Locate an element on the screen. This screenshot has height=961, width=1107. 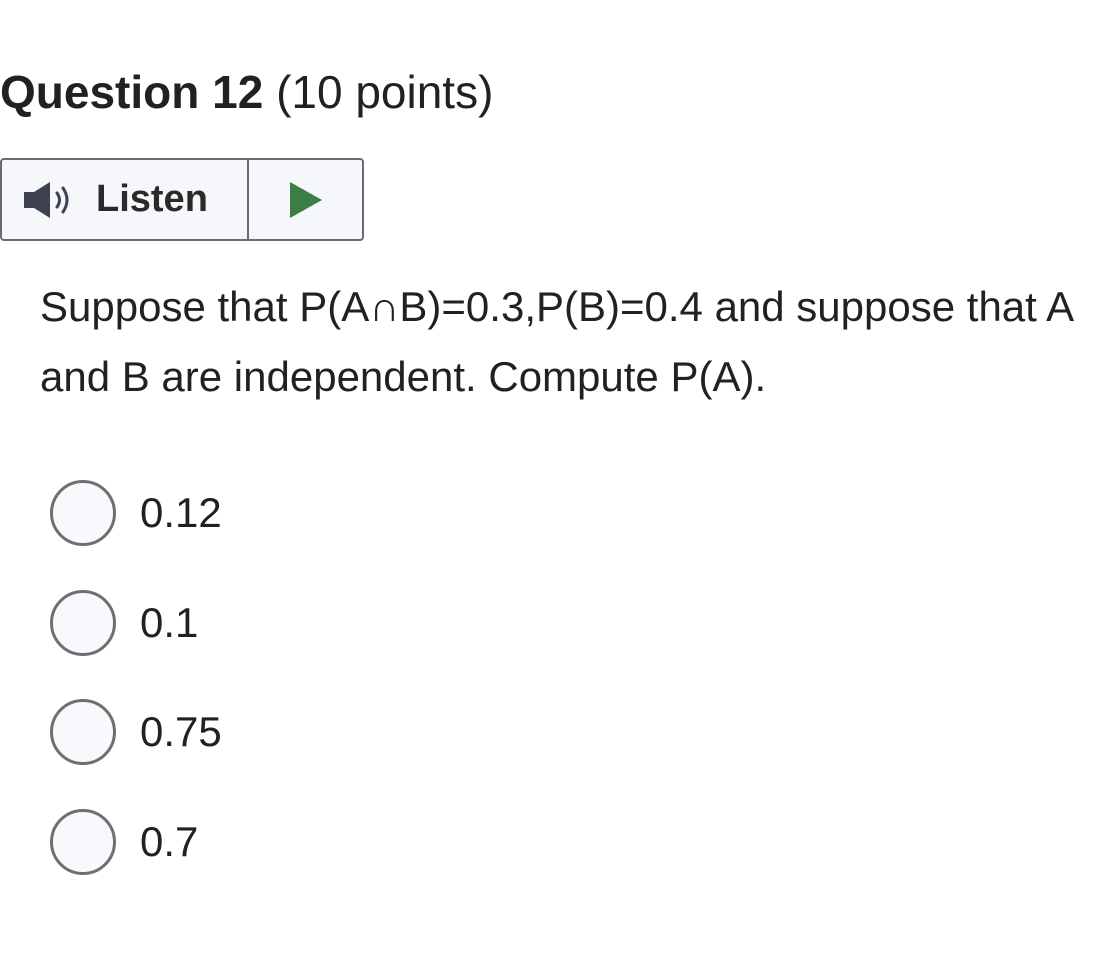
listen-button: Listen is located at coordinates (125, 199).